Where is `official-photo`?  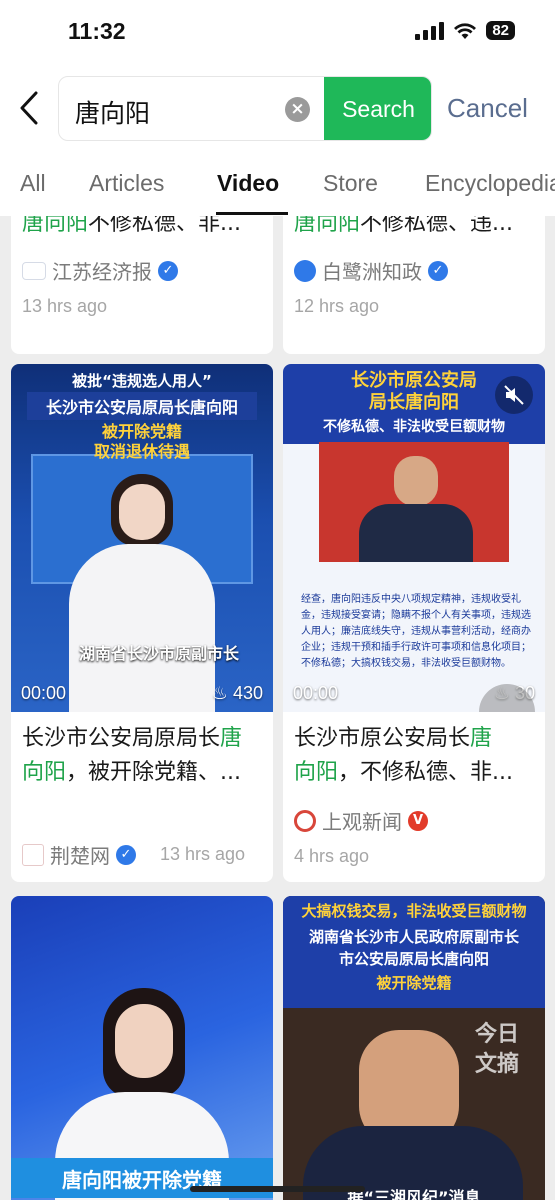 official-photo is located at coordinates (414, 502).